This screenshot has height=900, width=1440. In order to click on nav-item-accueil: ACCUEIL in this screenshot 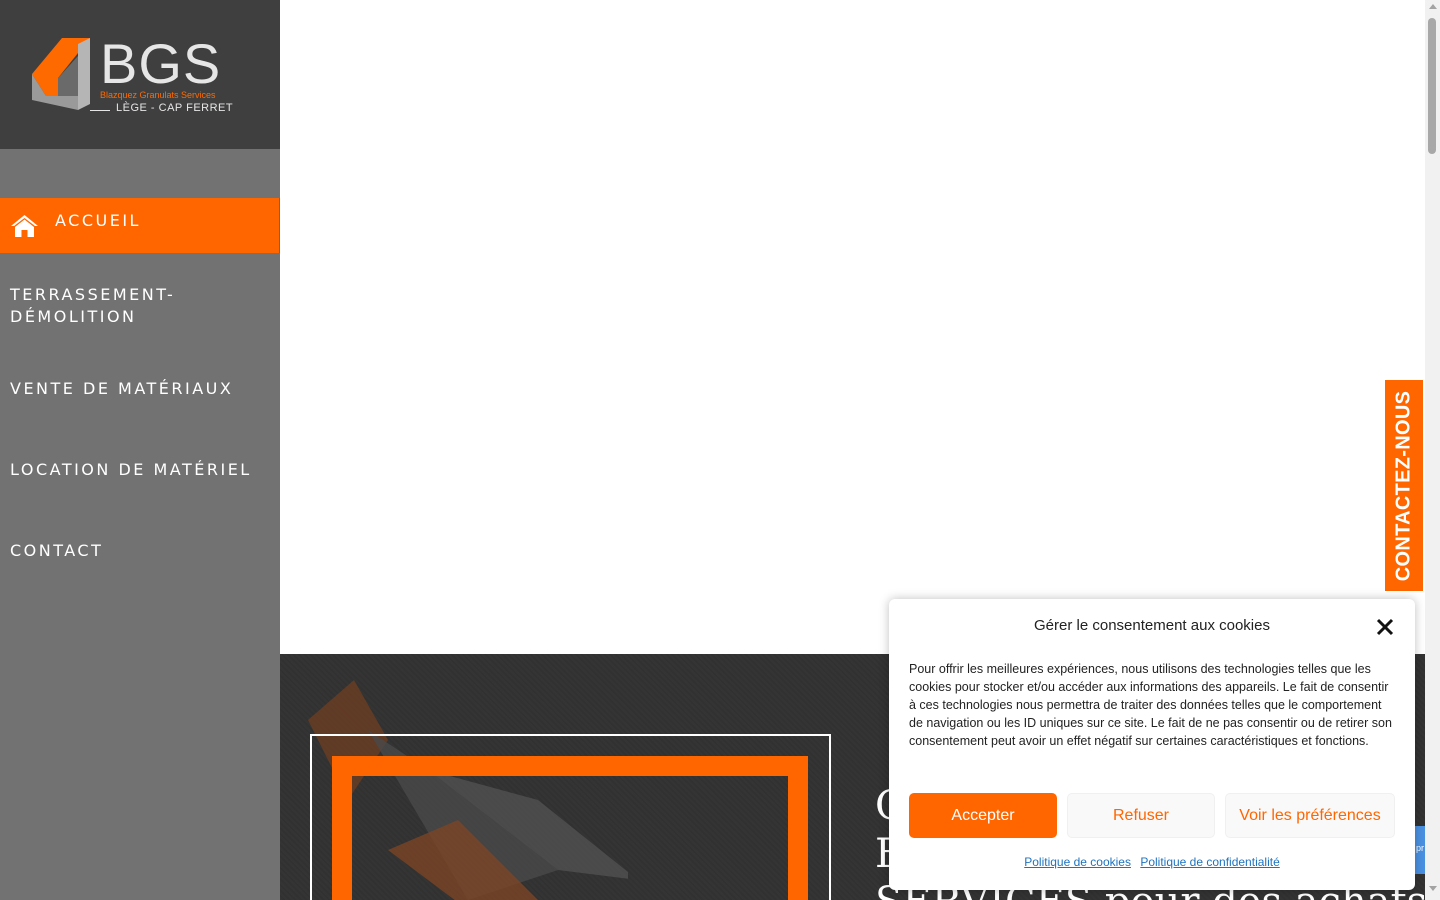, I will do `click(140, 225)`.